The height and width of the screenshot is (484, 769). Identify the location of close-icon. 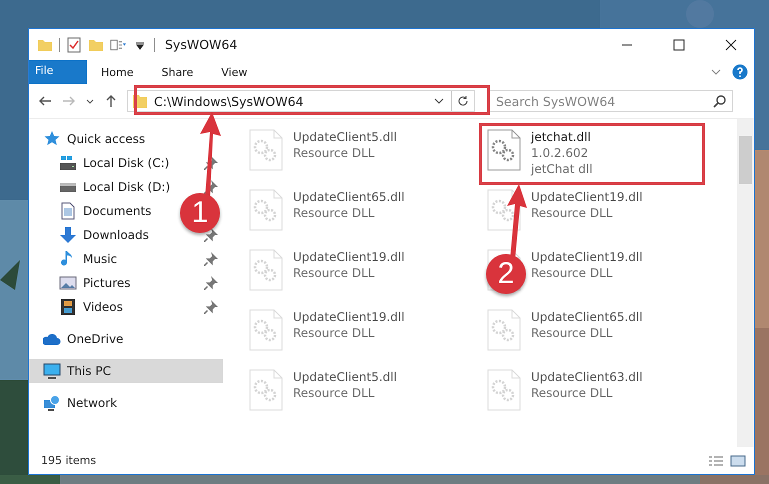
(731, 44).